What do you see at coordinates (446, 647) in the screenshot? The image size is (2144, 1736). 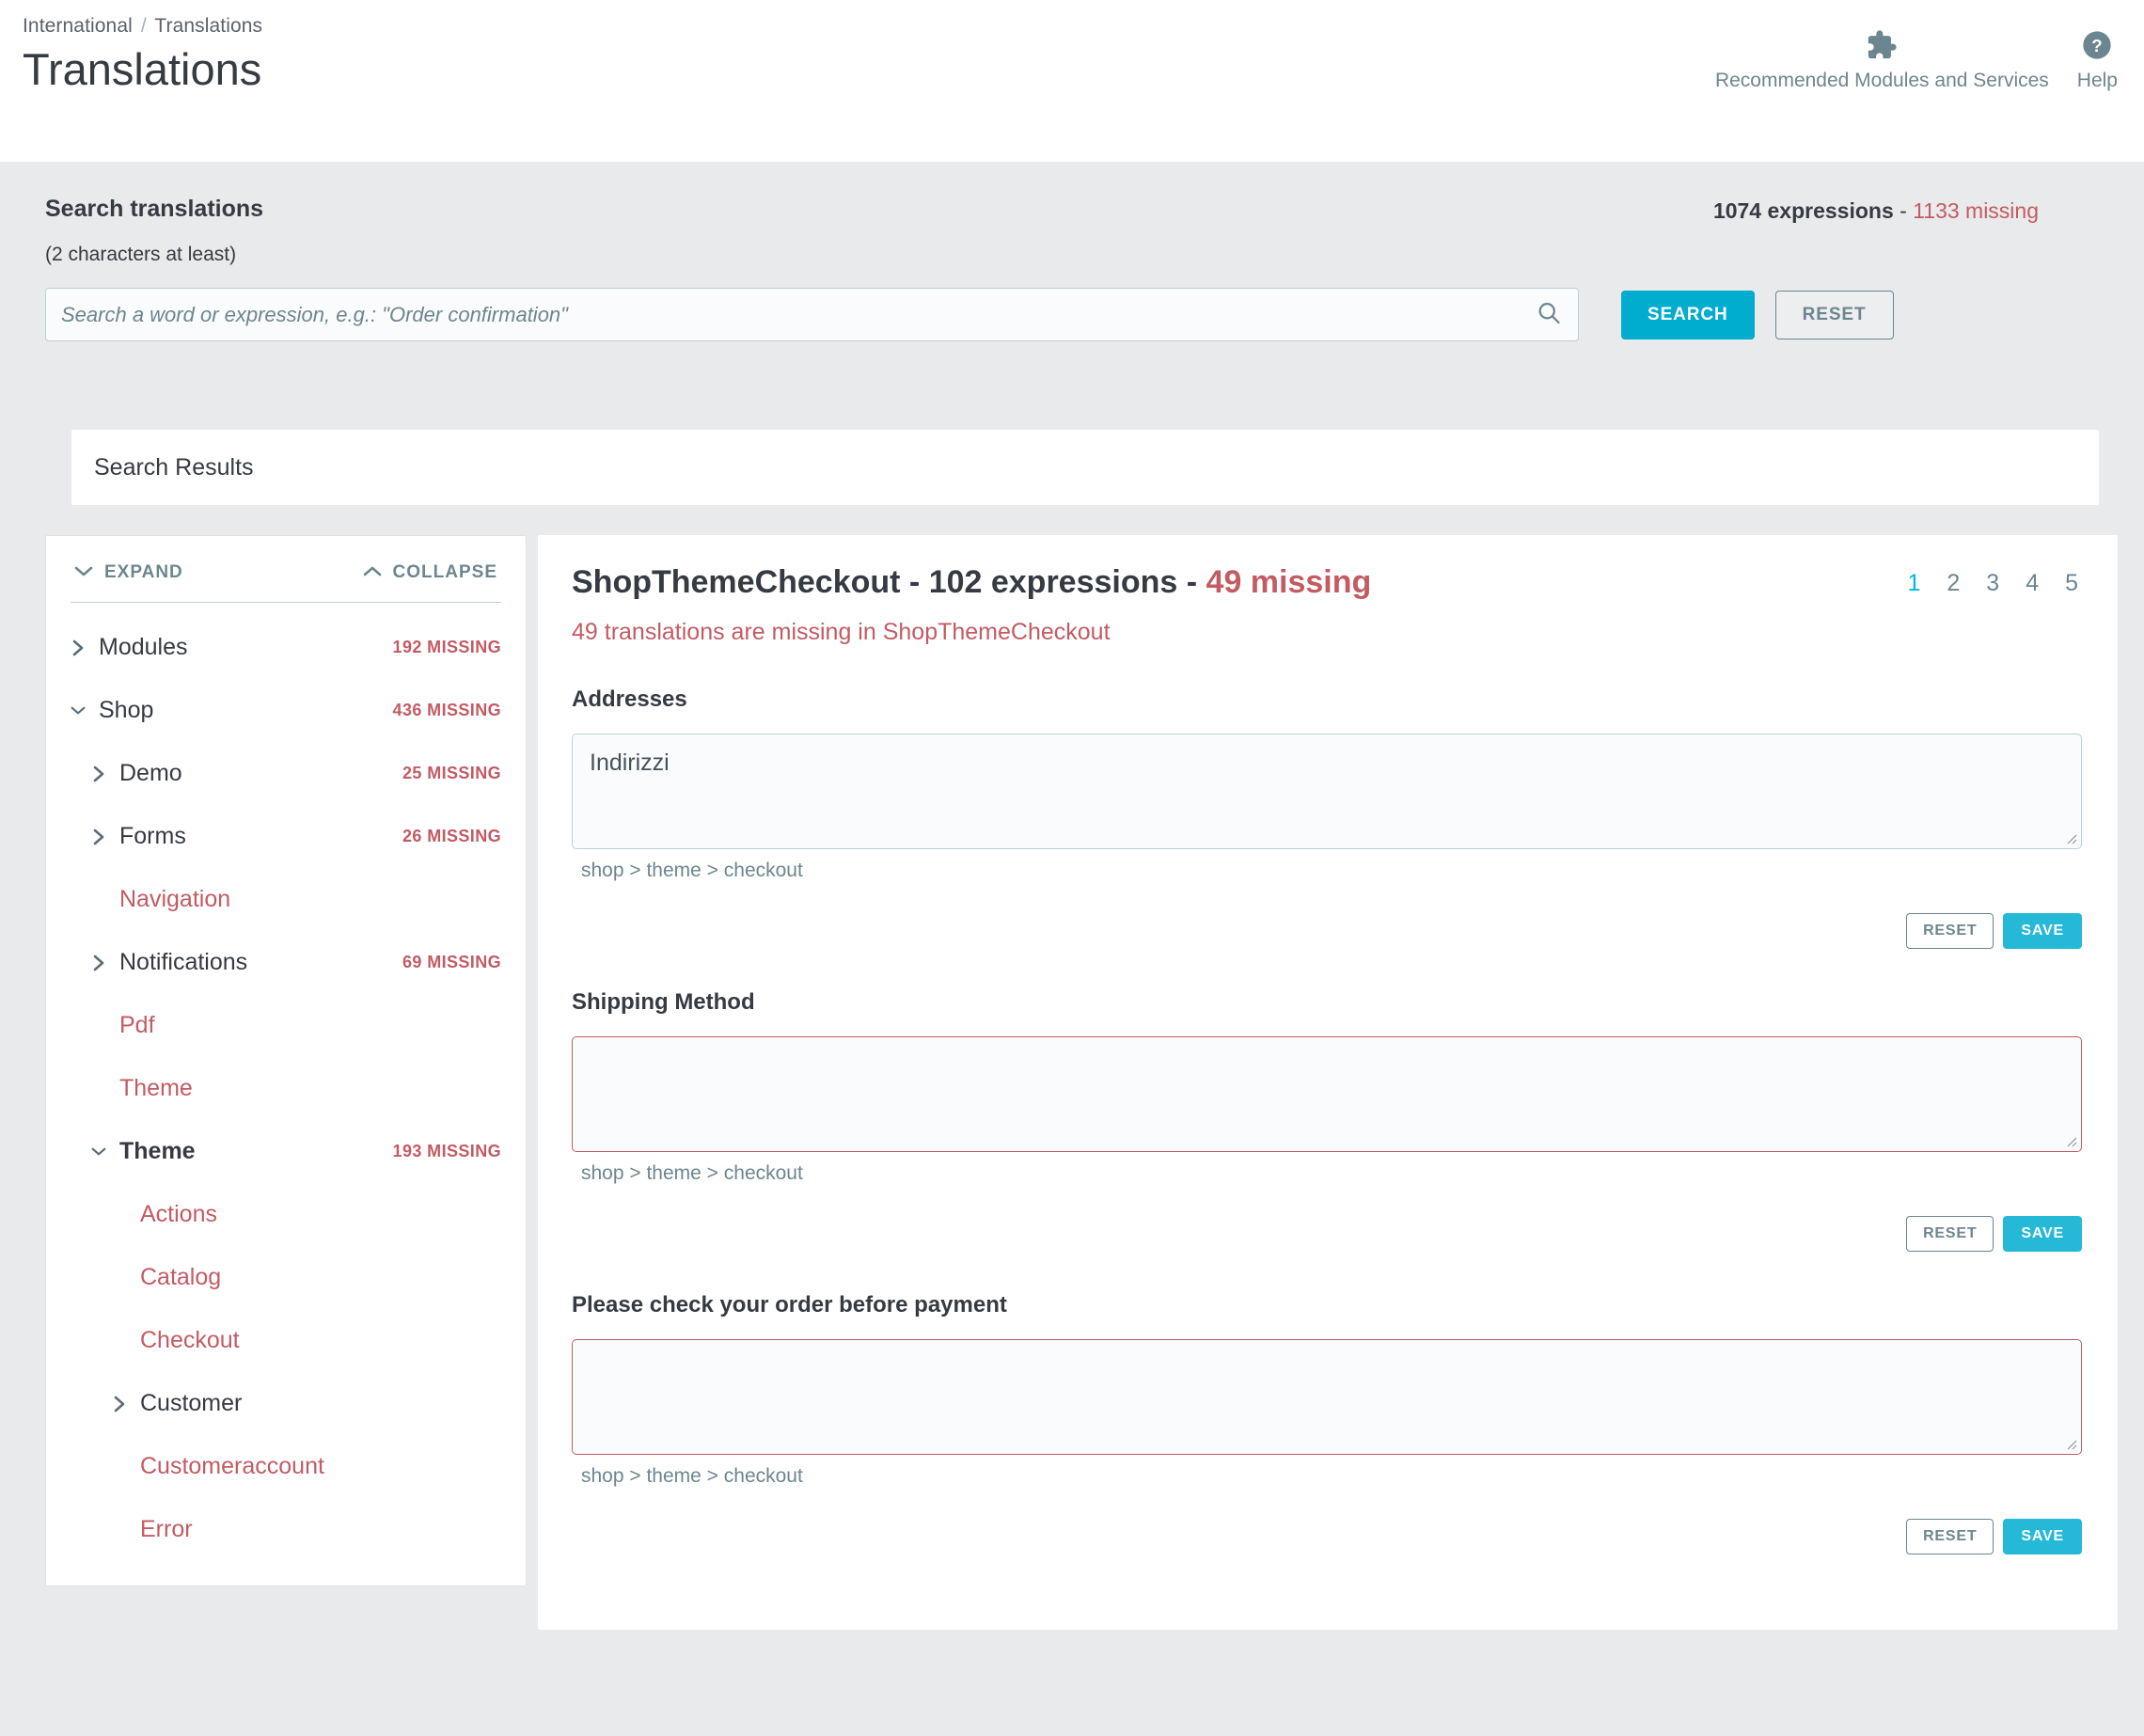 I see `tree-item-missing-count: 192 MISSING` at bounding box center [446, 647].